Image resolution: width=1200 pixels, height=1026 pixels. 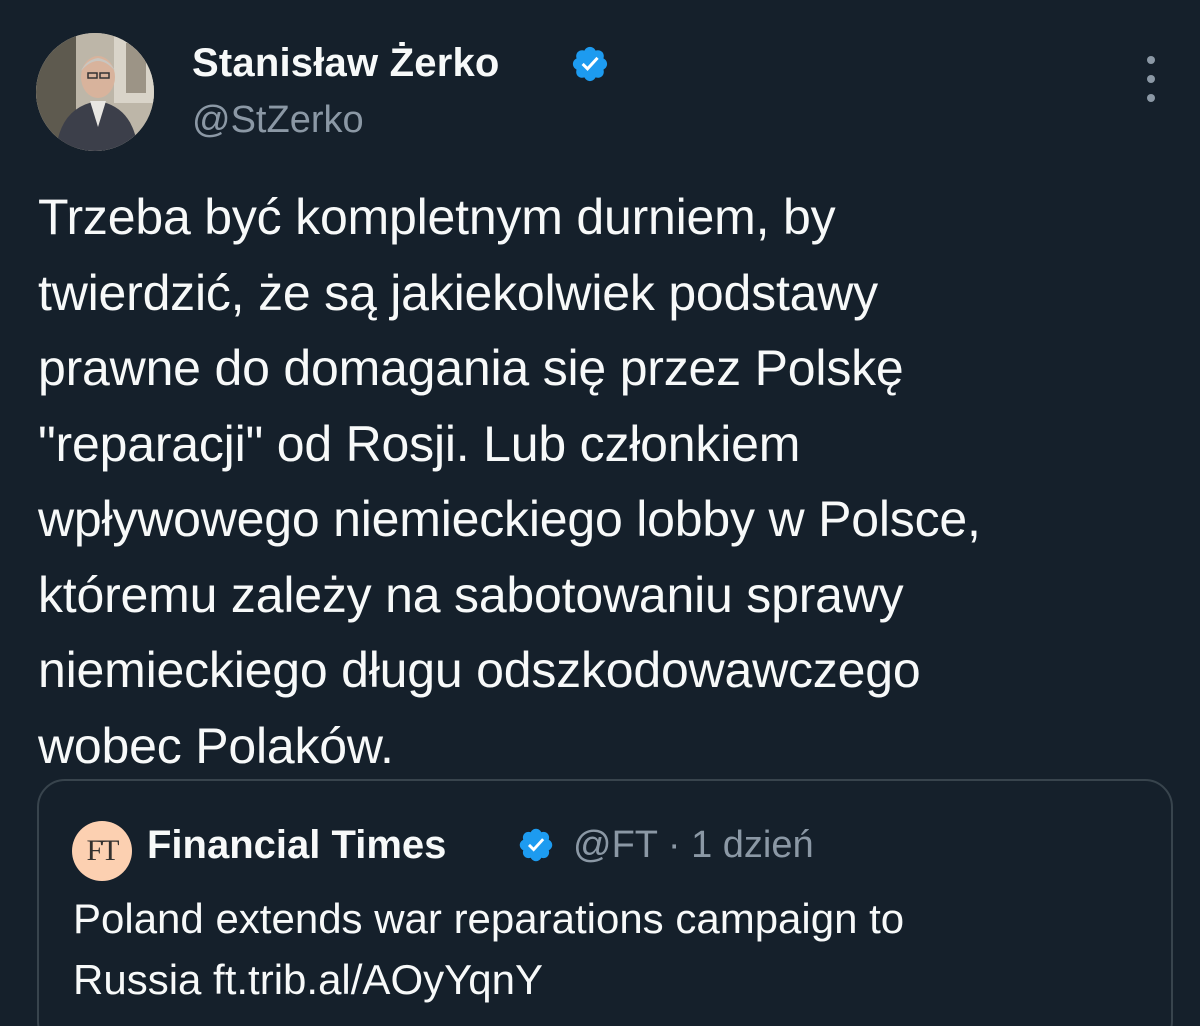 What do you see at coordinates (346, 63) in the screenshot?
I see `author-display-name: Stanisław Żerko` at bounding box center [346, 63].